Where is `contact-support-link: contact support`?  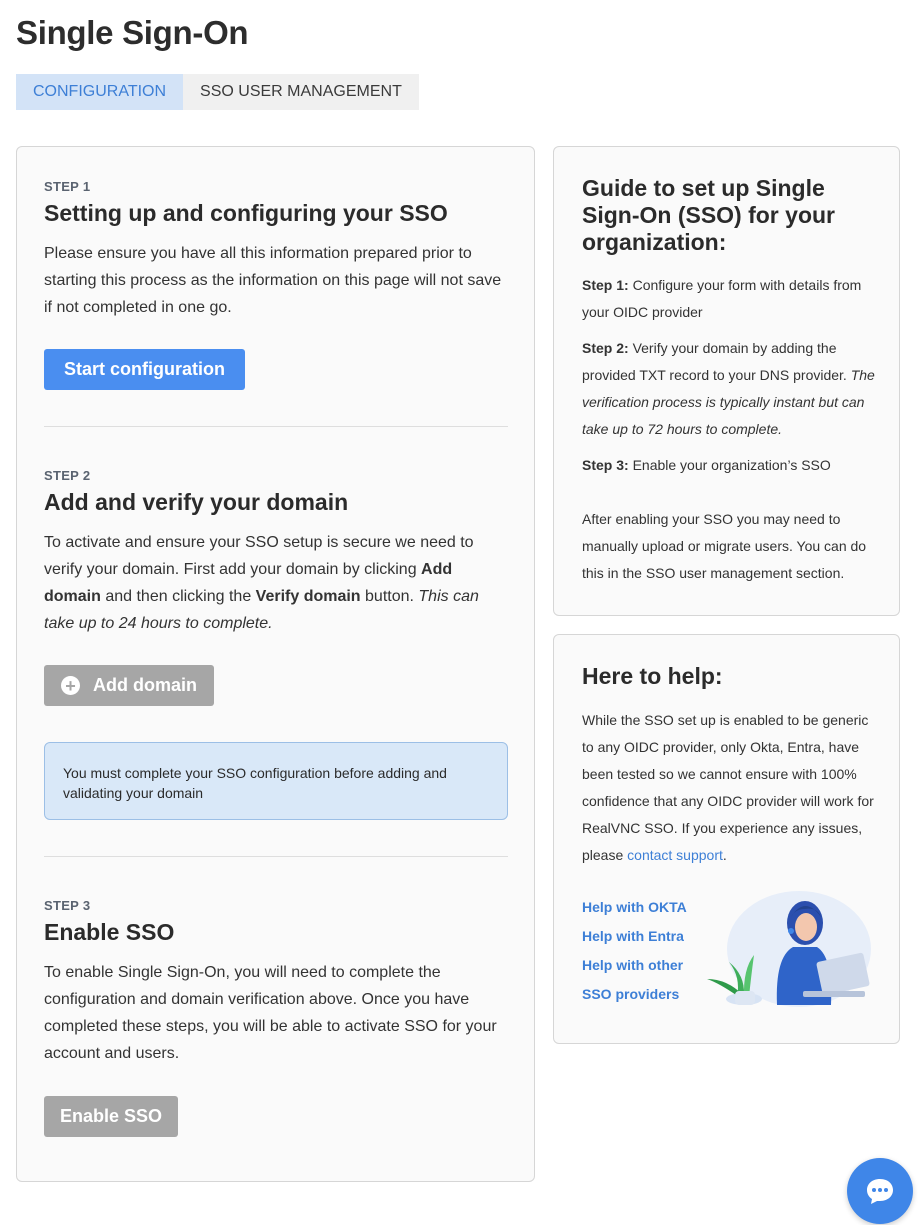
contact-support-link: contact support is located at coordinates (675, 855).